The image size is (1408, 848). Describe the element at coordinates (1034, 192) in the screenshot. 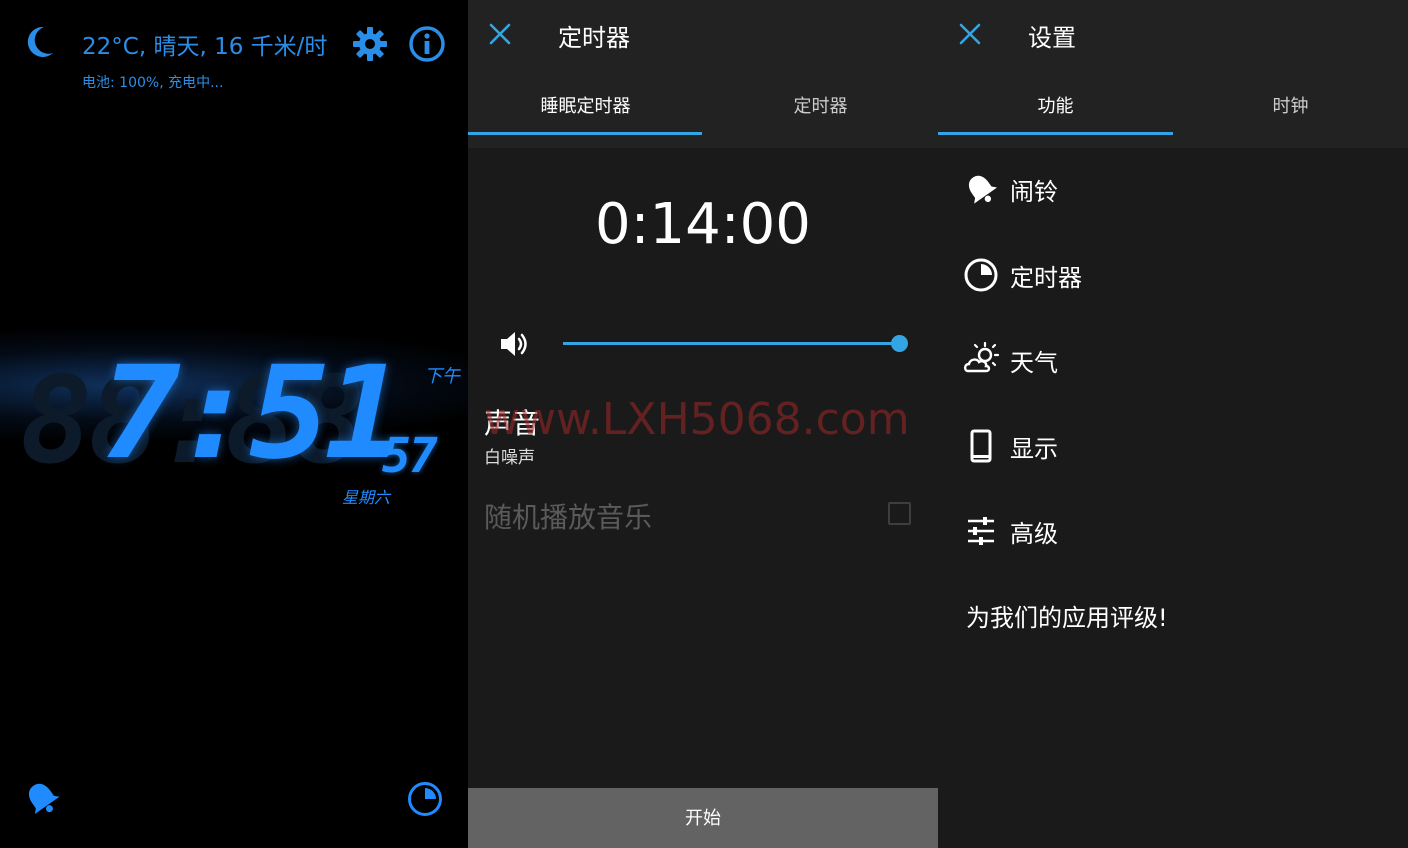

I see `settings-item-label: 闹铃` at that location.